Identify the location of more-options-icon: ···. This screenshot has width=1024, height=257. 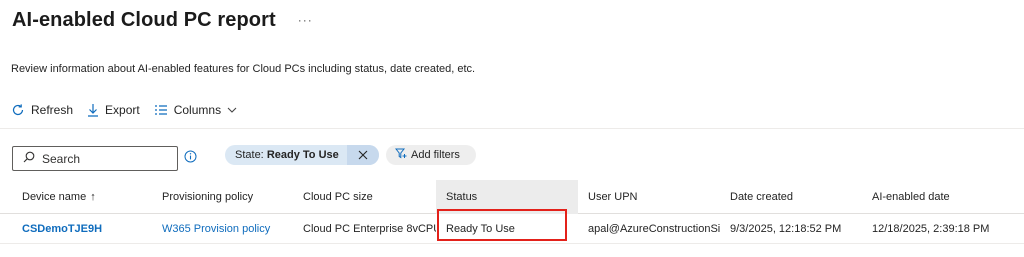
(305, 20).